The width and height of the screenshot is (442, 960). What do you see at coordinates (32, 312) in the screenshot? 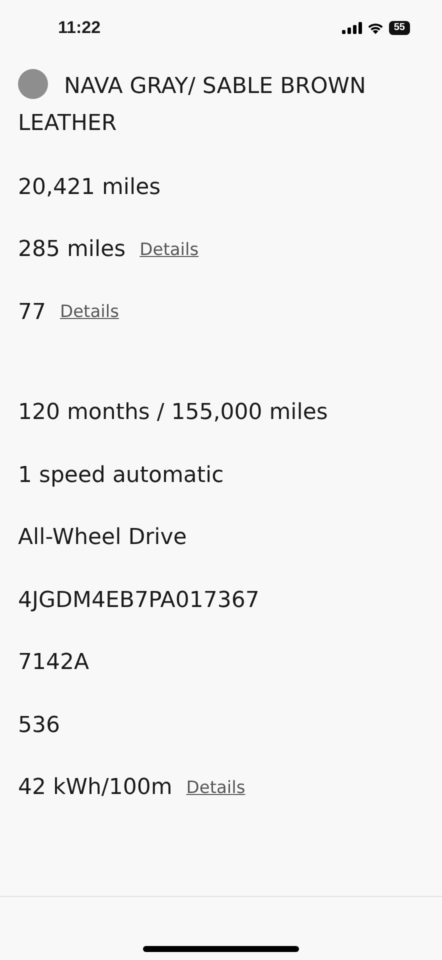
I see `spec-value: 77` at bounding box center [32, 312].